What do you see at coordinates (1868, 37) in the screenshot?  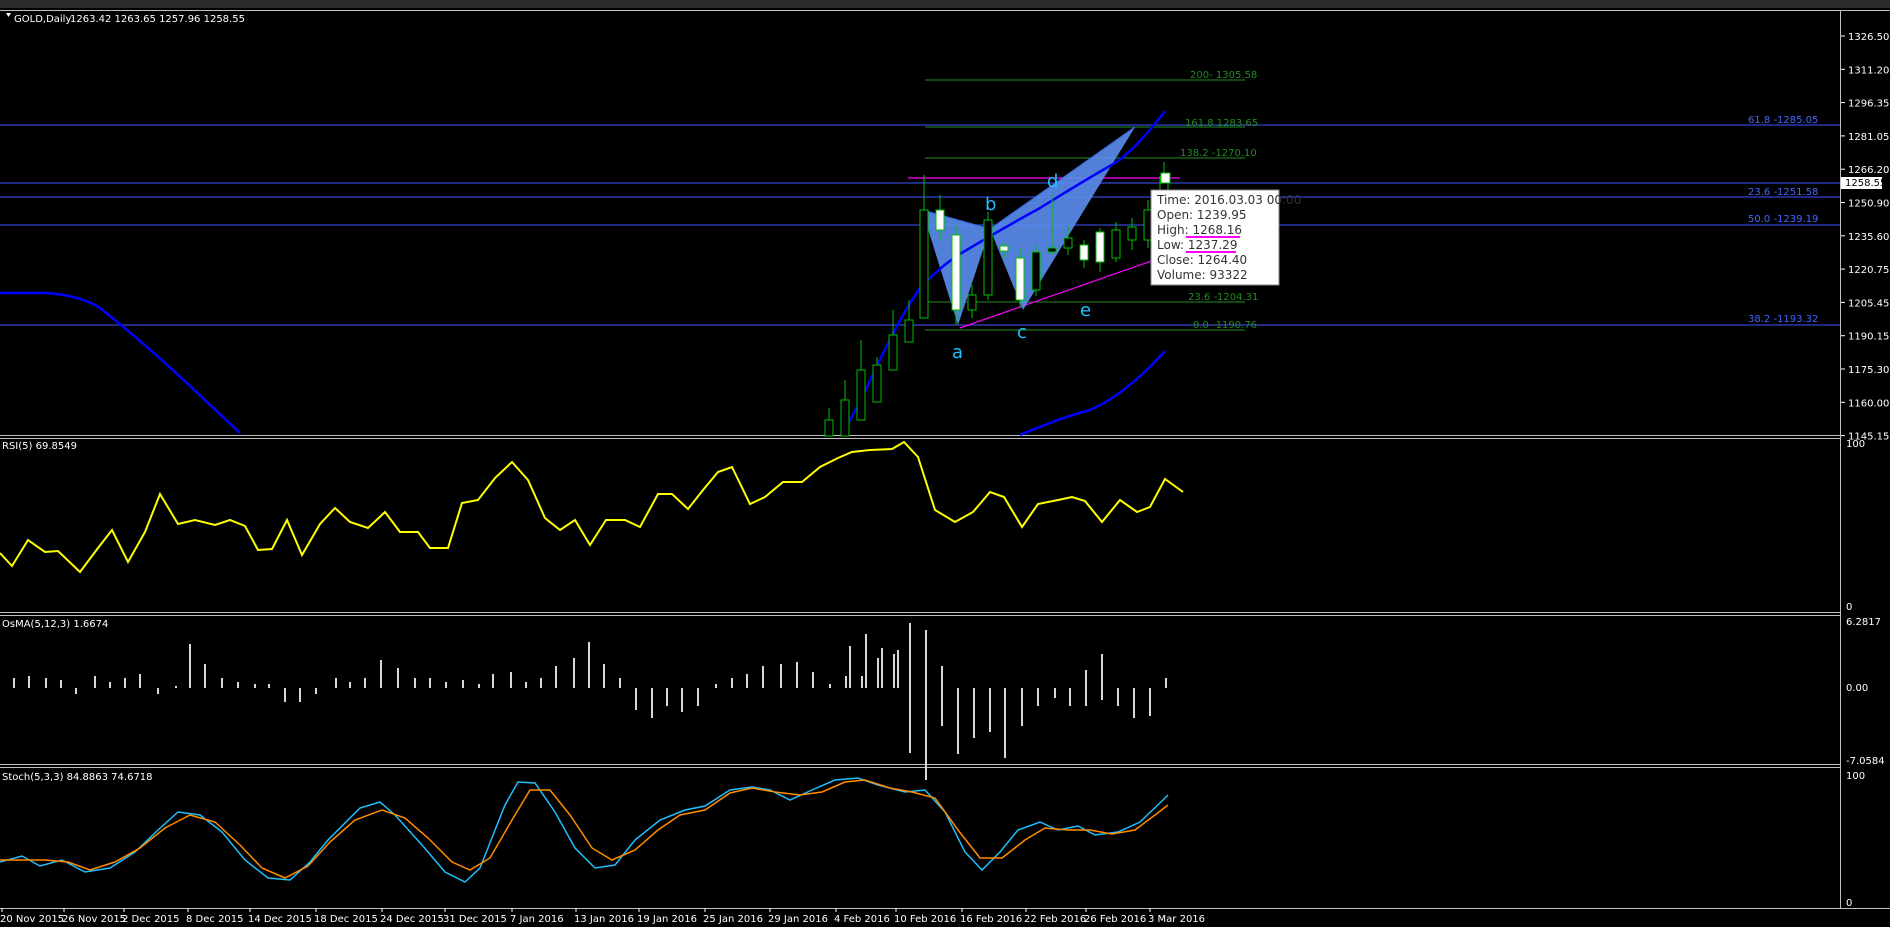 I see `price-tick-label: 1326.50` at bounding box center [1868, 37].